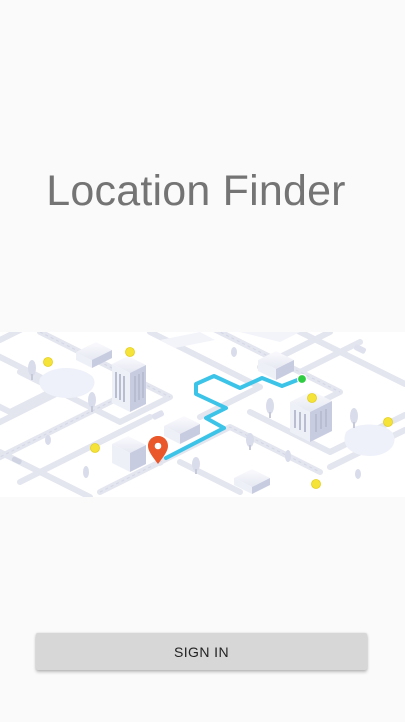 The width and height of the screenshot is (405, 722). Describe the element at coordinates (196, 191) in the screenshot. I see `app-title: Location Finder` at that location.